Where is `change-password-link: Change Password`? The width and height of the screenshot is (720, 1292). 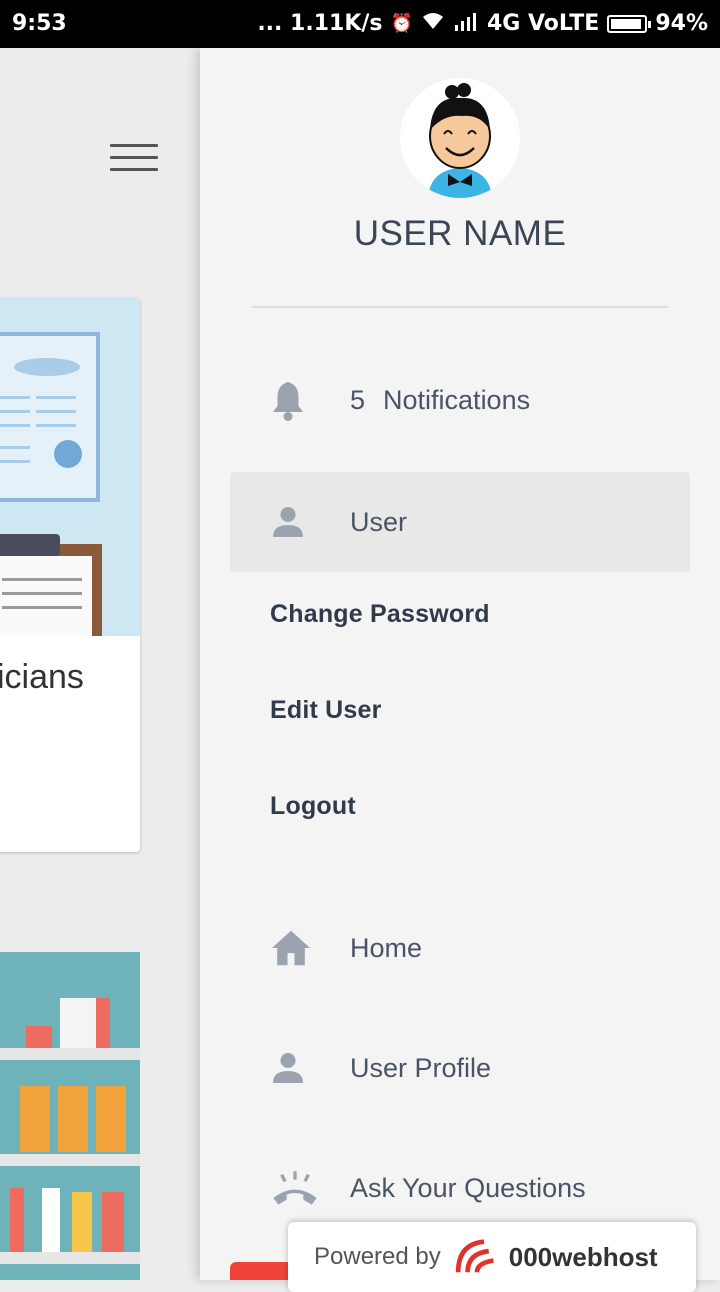
change-password-link: Change Password is located at coordinates (380, 614).